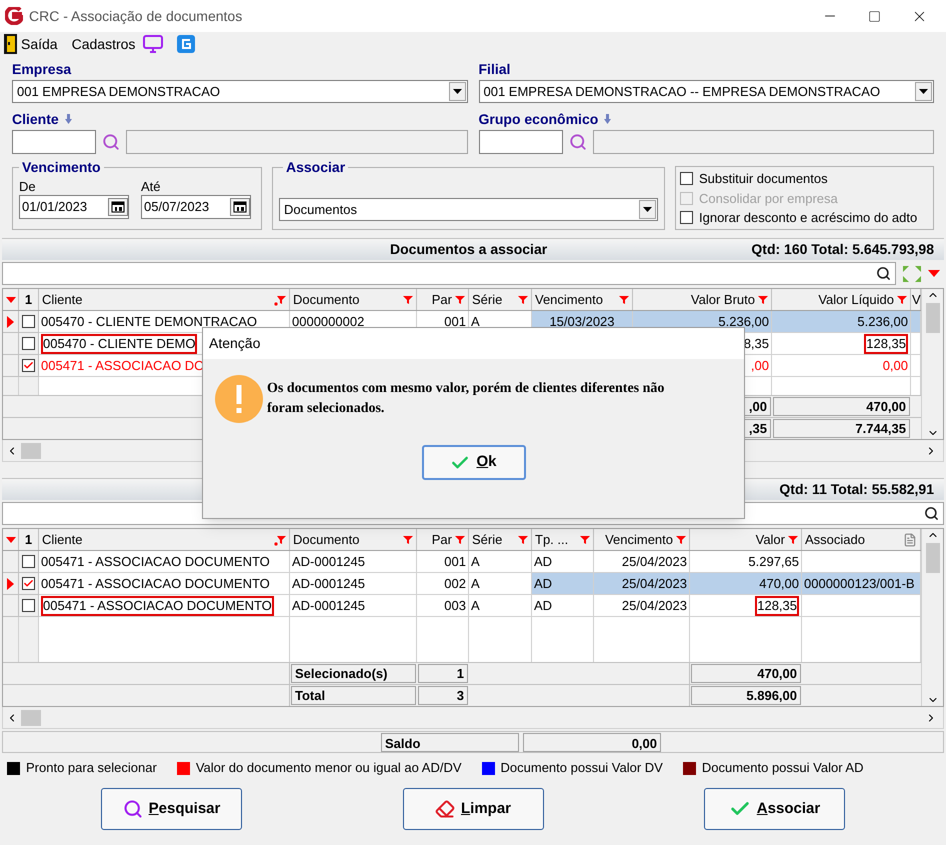 The height and width of the screenshot is (845, 946). I want to click on highlight-box: 128,35, so click(886, 344).